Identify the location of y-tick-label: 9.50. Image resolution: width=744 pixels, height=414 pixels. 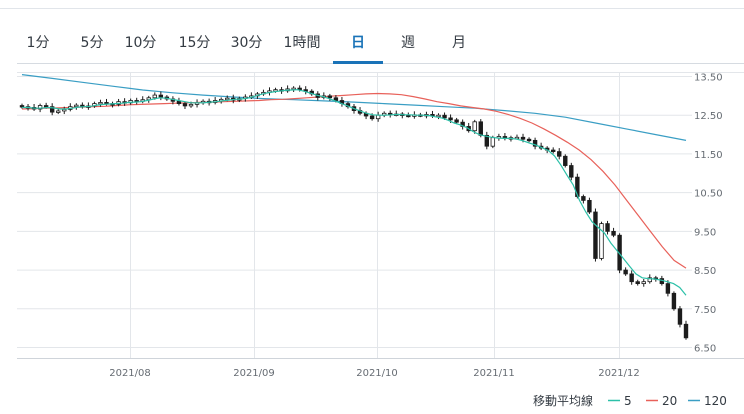
(705, 232).